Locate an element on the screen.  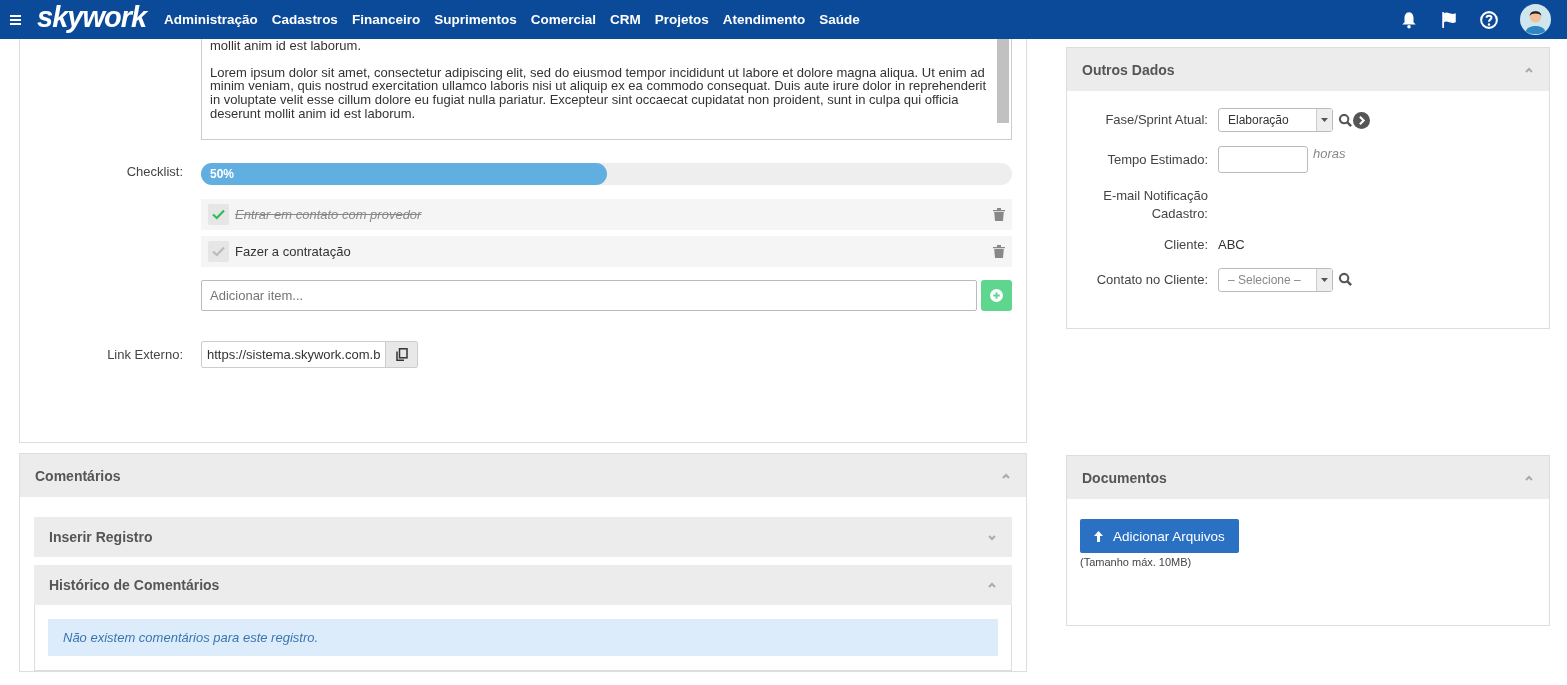
link-value: https://sistema.skywork.com.b is located at coordinates (294, 354).